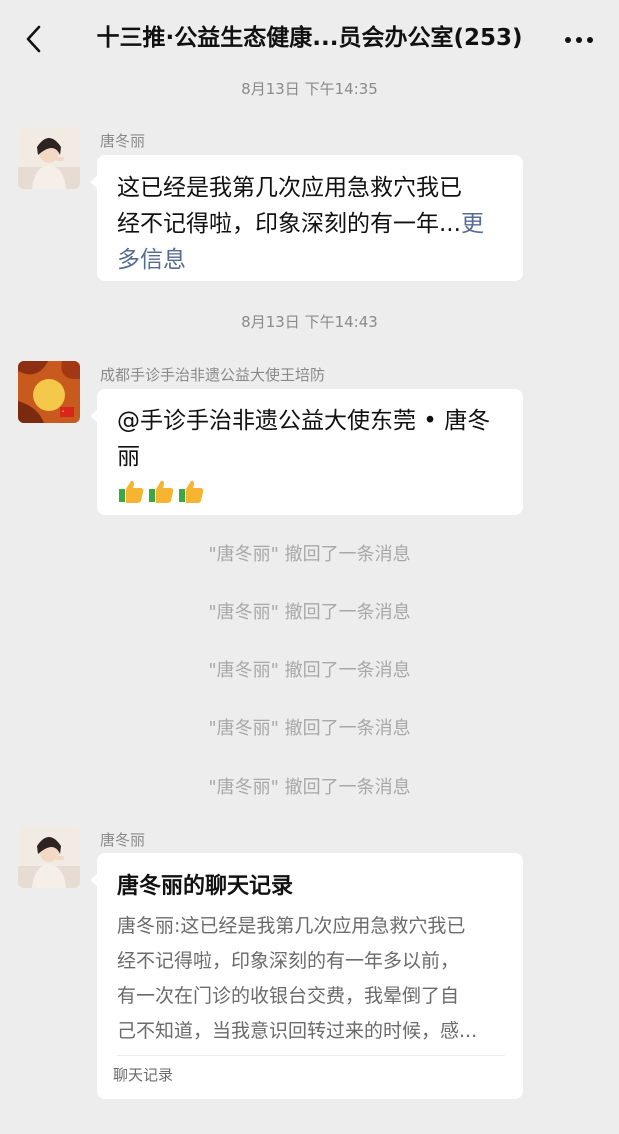 This screenshot has height=1134, width=619. Describe the element at coordinates (309, 89) in the screenshot. I see `timestamp: 8月13日 下午14:35` at that location.